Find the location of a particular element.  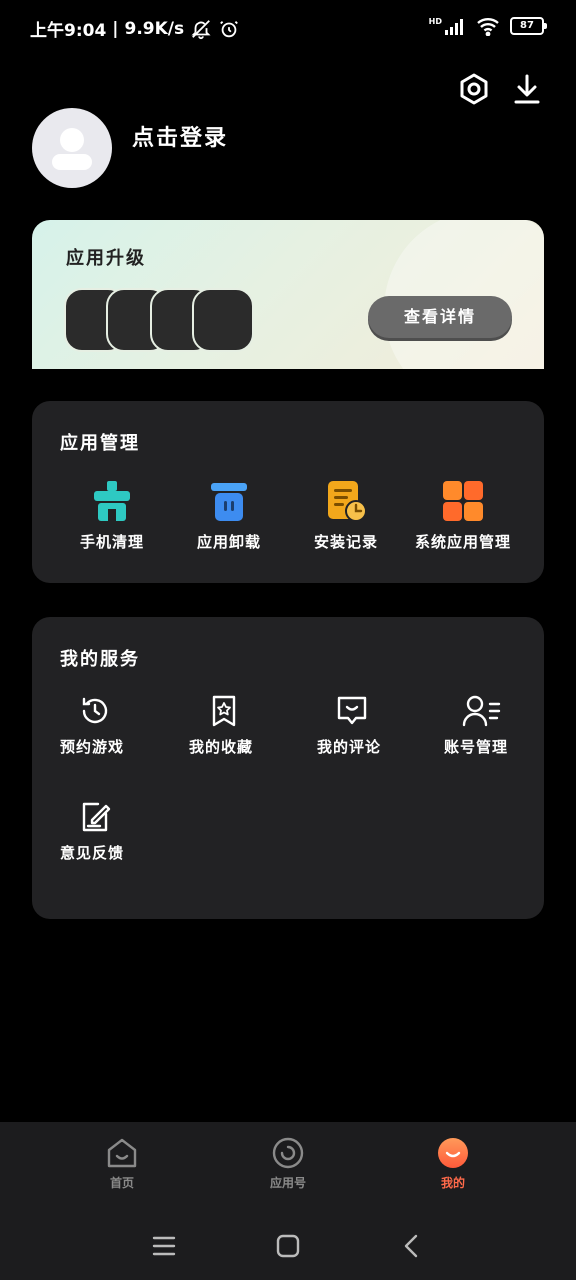

install-record-label: 安装记录 is located at coordinates (345, 542).